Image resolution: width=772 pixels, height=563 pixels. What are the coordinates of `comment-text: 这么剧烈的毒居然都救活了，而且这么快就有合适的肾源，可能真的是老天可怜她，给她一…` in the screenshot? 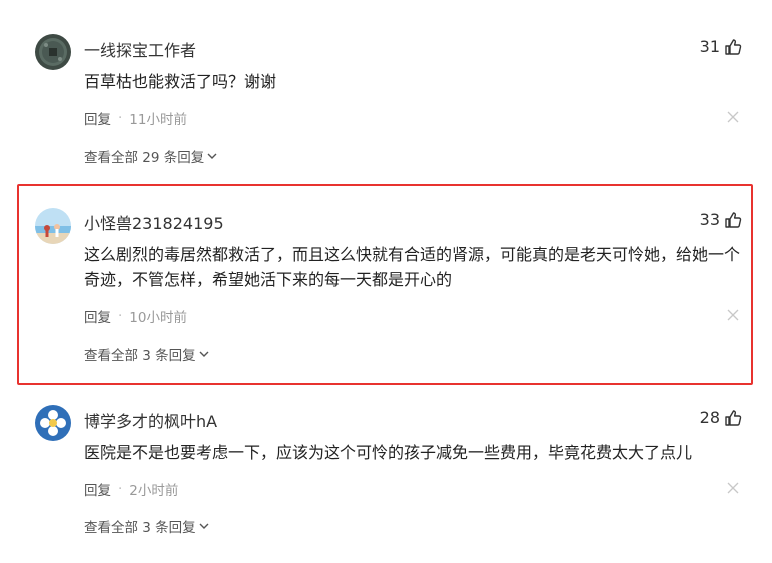 It's located at (412, 267).